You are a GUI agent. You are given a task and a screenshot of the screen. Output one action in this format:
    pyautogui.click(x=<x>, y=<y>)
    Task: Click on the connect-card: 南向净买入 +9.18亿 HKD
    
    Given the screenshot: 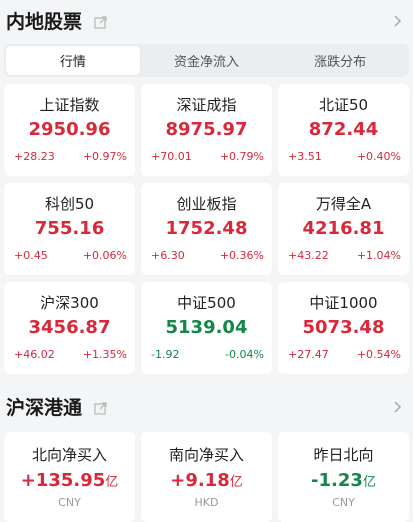 What is the action you would take?
    pyautogui.click(x=206, y=477)
    